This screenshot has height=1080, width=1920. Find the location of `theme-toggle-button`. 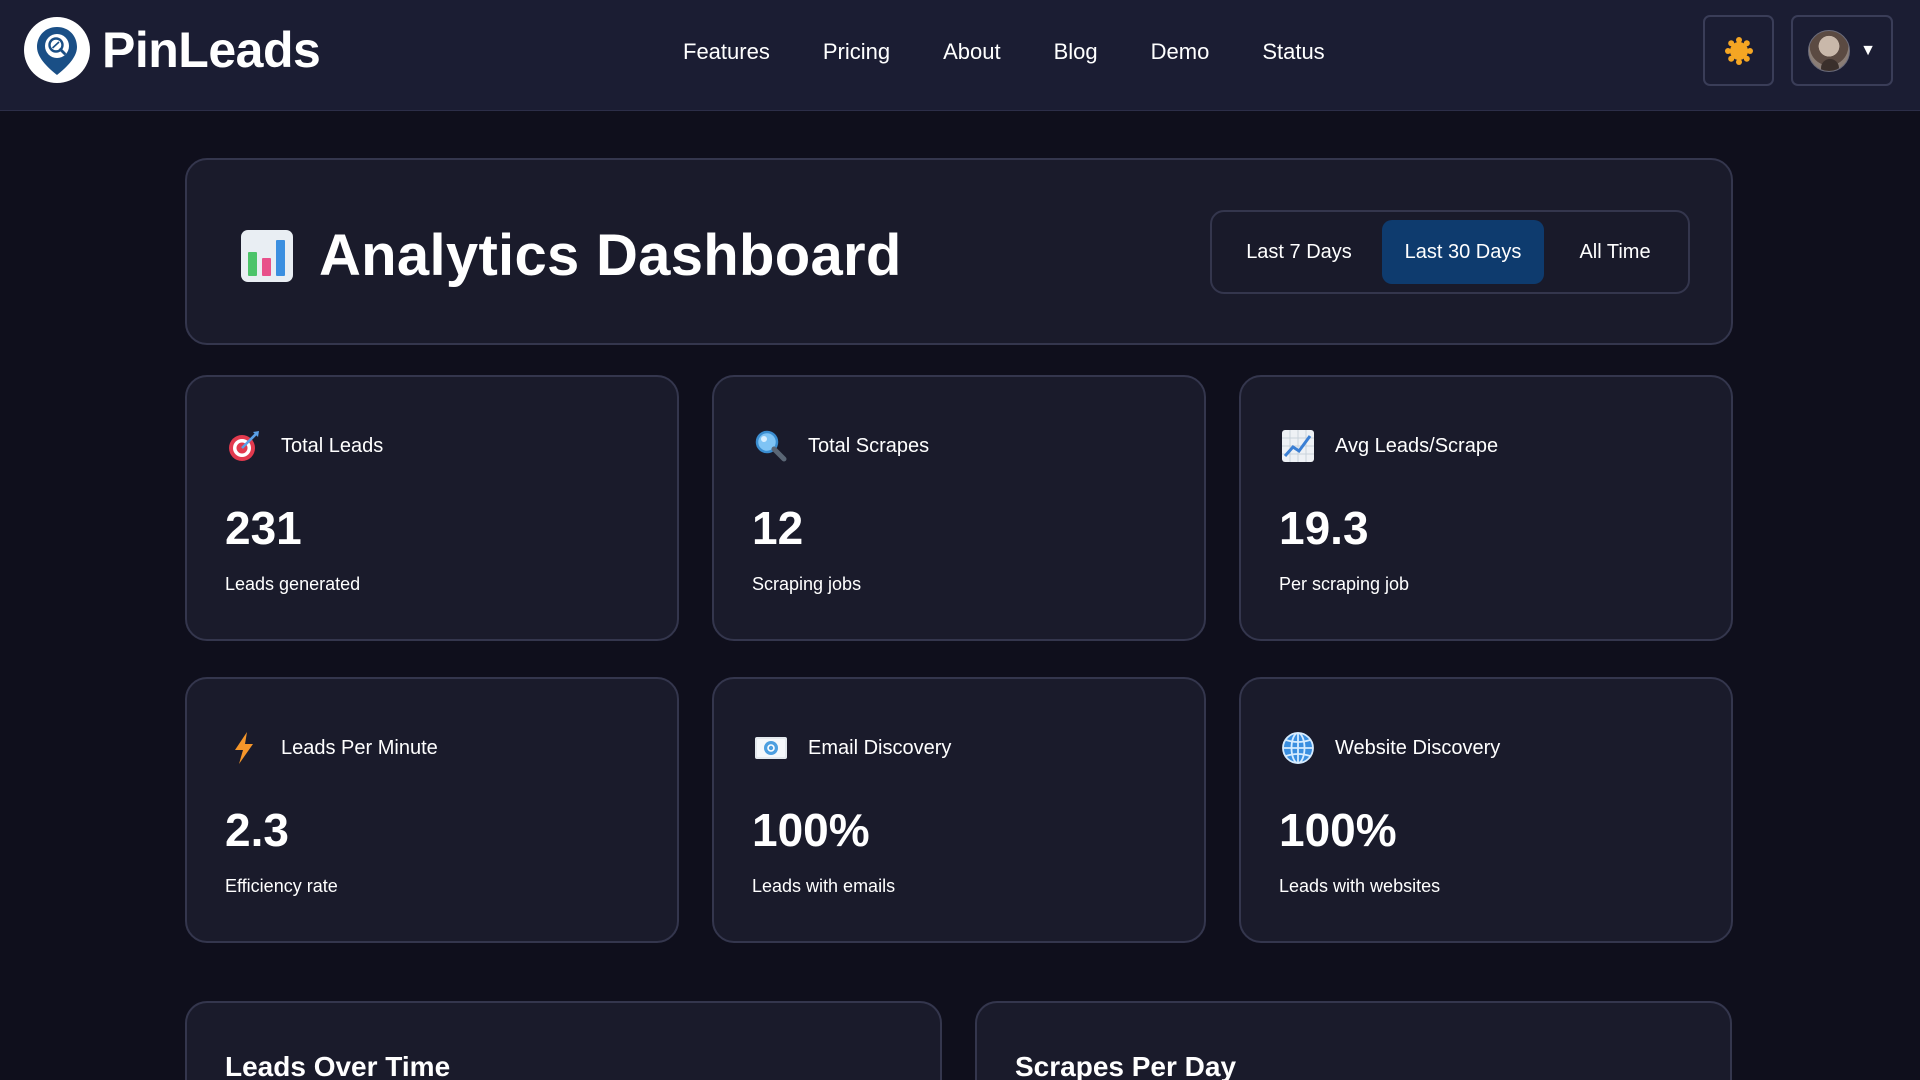

theme-toggle-button is located at coordinates (1738, 50).